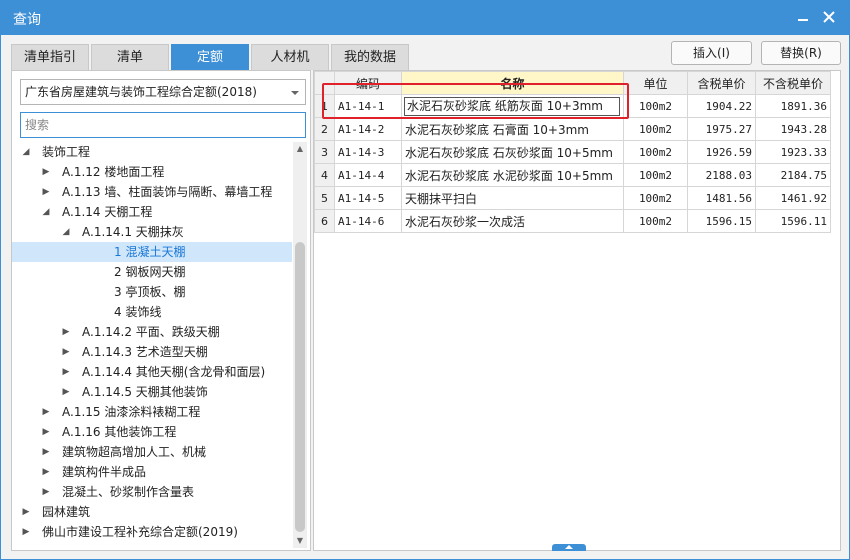  What do you see at coordinates (152, 212) in the screenshot?
I see `tree-item: ◢ A.1.14 天棚工程` at bounding box center [152, 212].